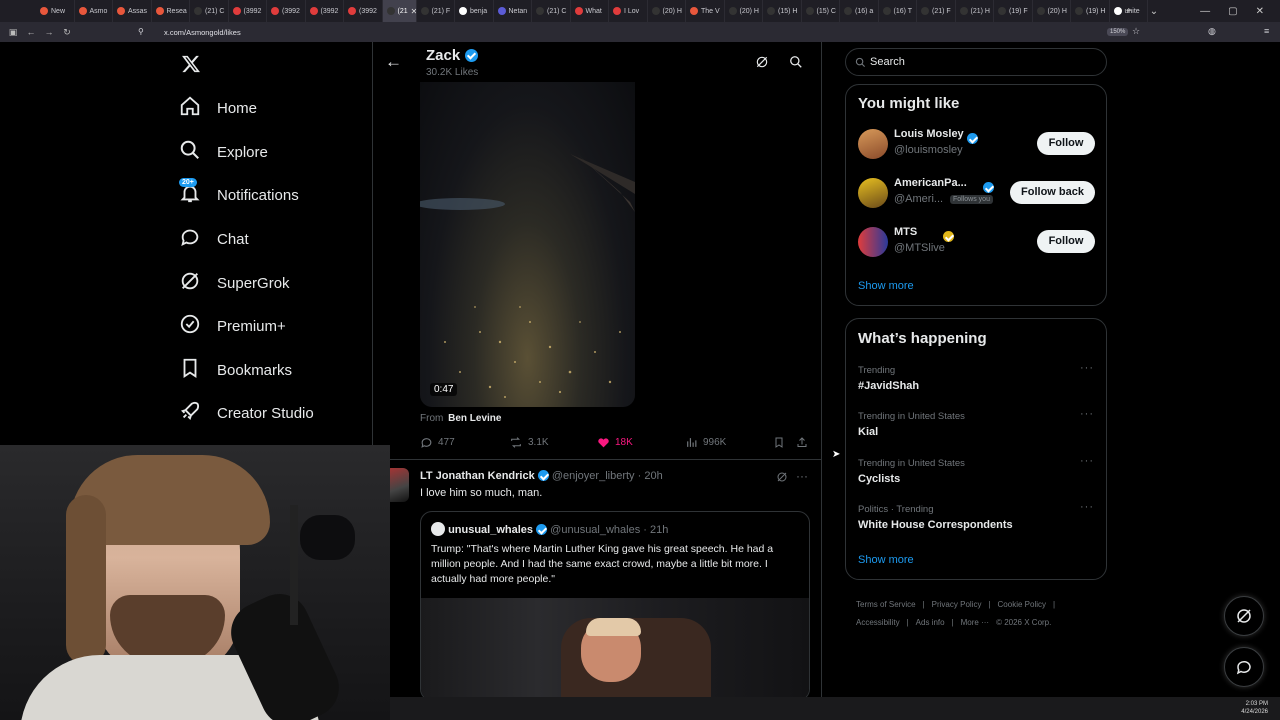 The height and width of the screenshot is (720, 1280). What do you see at coordinates (975, 11) in the screenshot?
I see `browser-tab: (21) H` at bounding box center [975, 11].